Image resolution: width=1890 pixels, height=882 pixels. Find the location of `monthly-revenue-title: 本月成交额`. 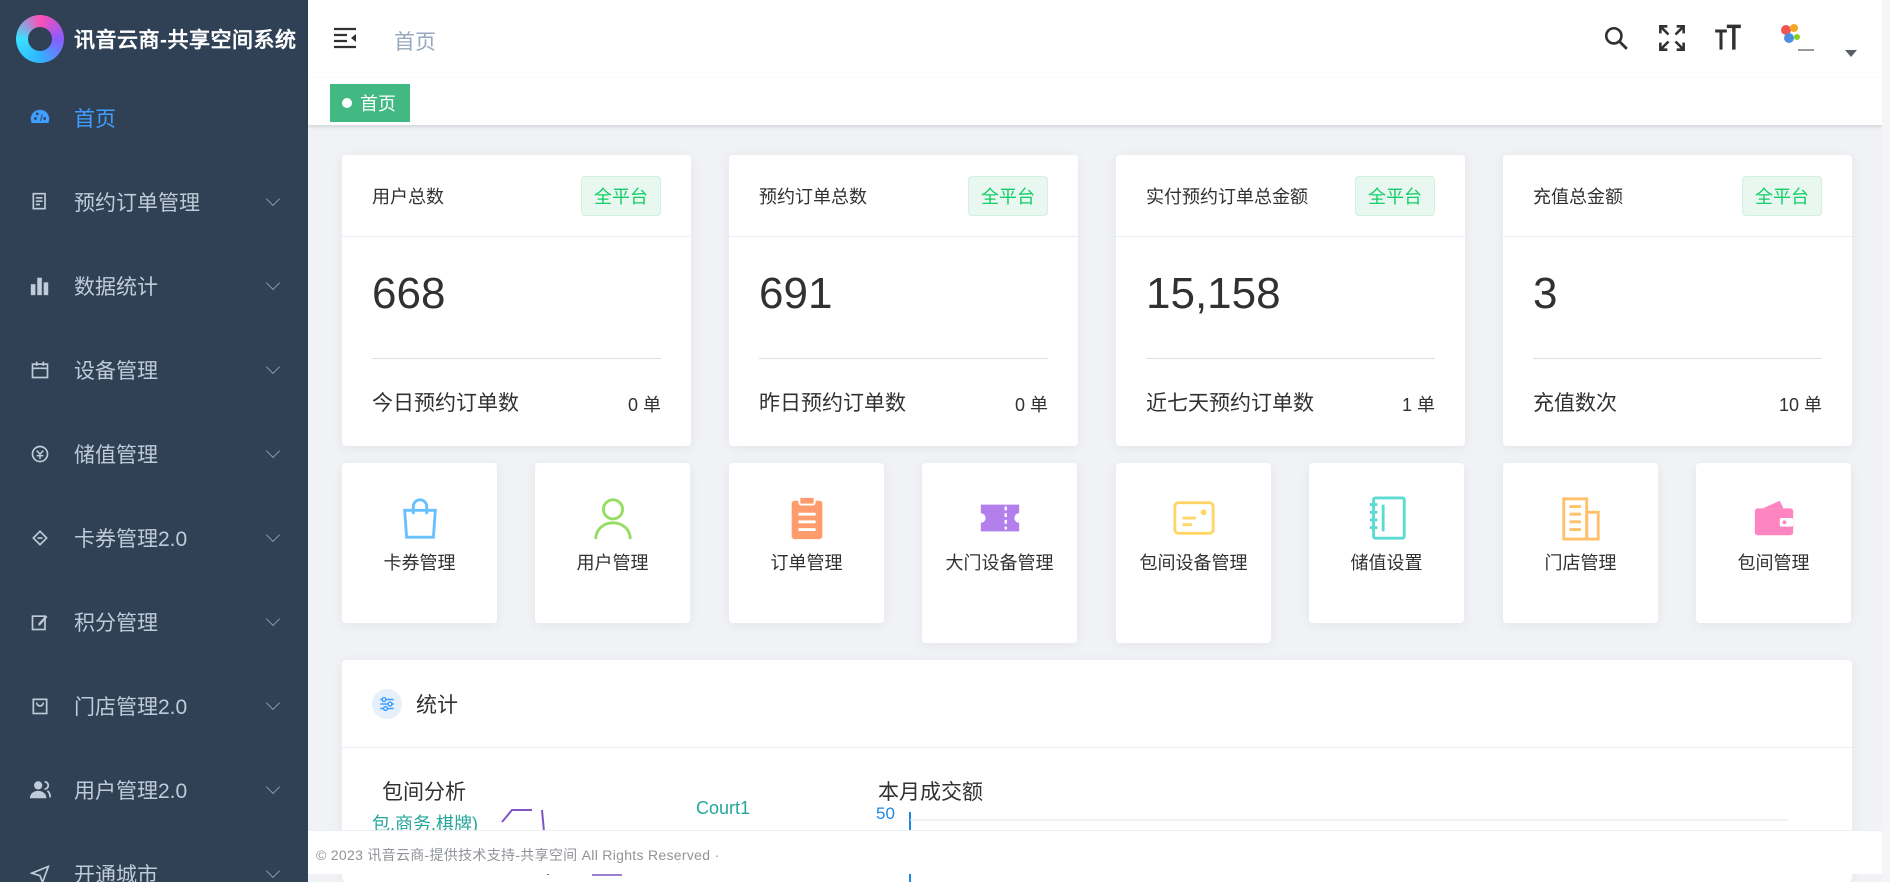

monthly-revenue-title: 本月成交额 is located at coordinates (930, 792).